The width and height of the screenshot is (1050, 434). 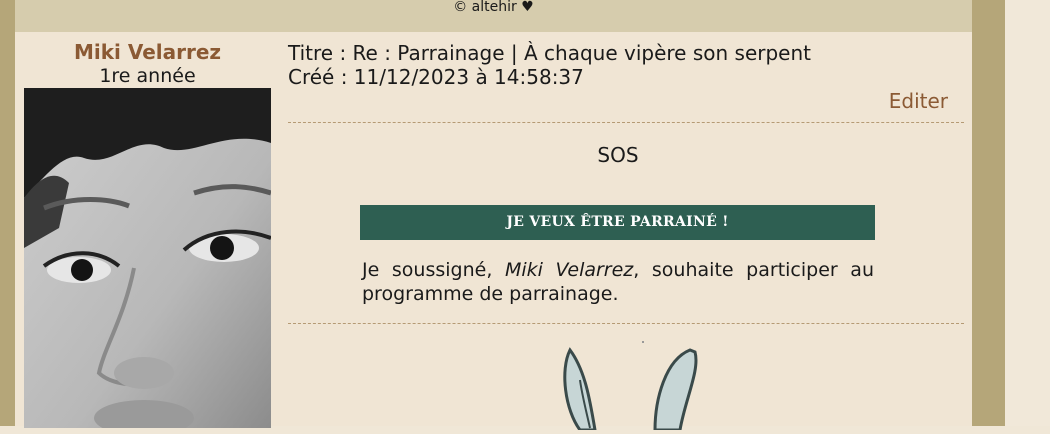 What do you see at coordinates (147, 52) in the screenshot?
I see `author-name: Miki Velarrez` at bounding box center [147, 52].